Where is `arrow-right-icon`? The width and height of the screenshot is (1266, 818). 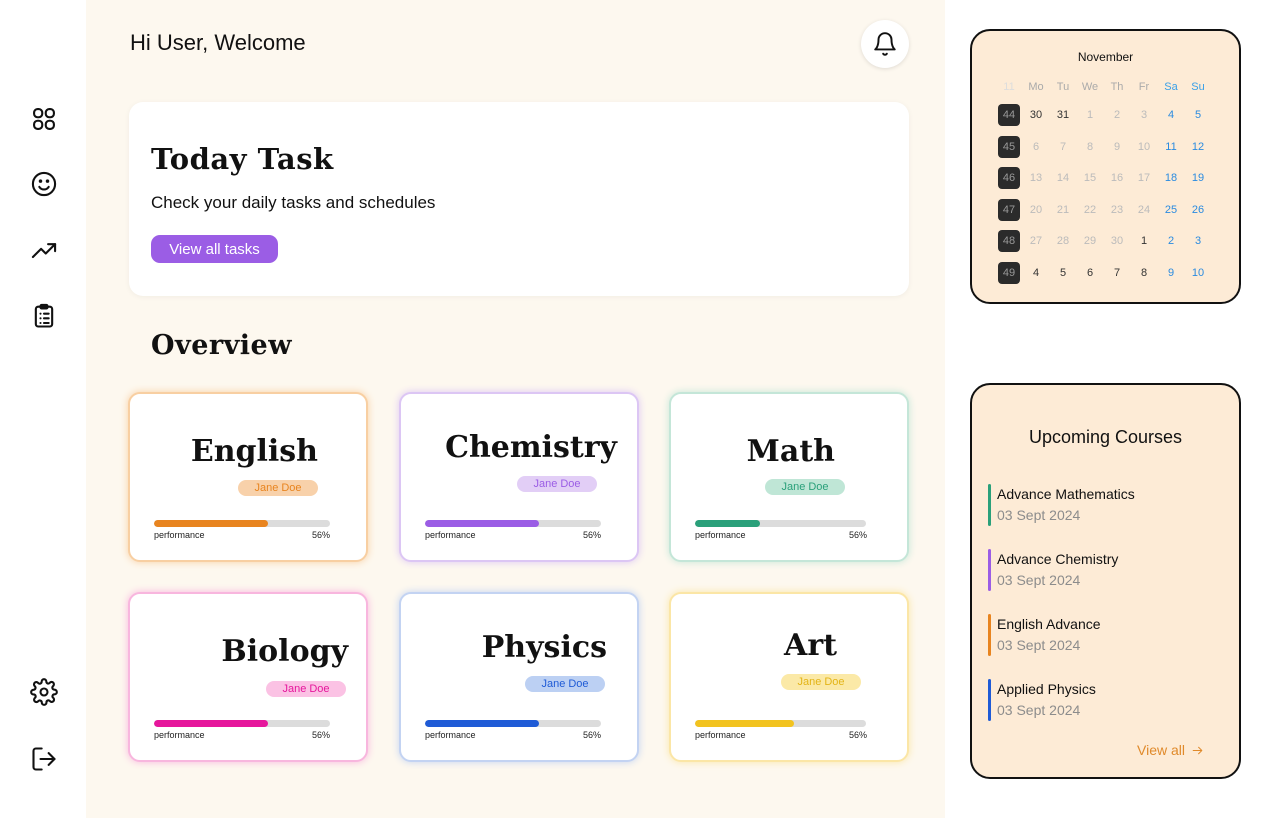
arrow-right-icon is located at coordinates (1197, 750).